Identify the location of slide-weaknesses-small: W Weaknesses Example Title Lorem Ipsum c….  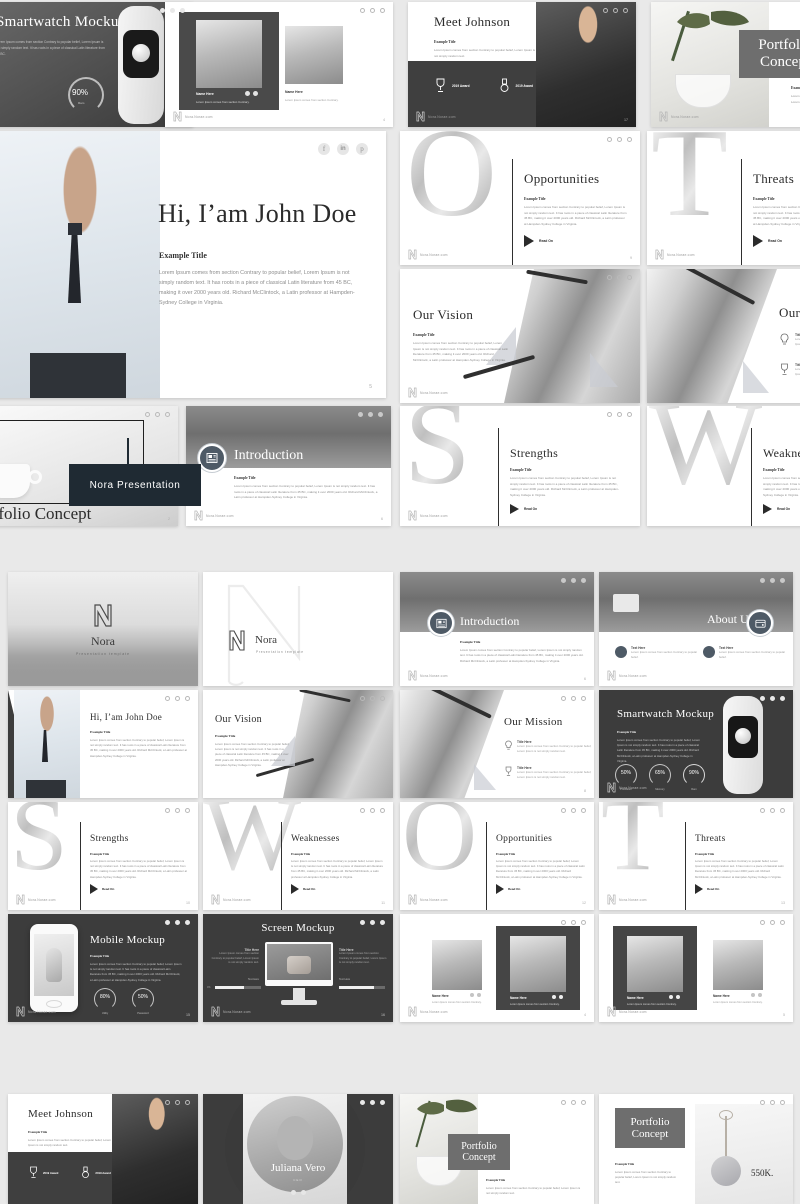
(298, 856).